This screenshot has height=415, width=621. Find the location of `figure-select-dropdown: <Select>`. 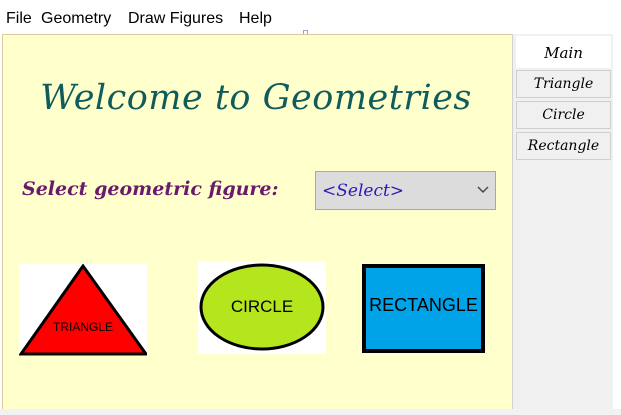

figure-select-dropdown: <Select> is located at coordinates (405, 190).